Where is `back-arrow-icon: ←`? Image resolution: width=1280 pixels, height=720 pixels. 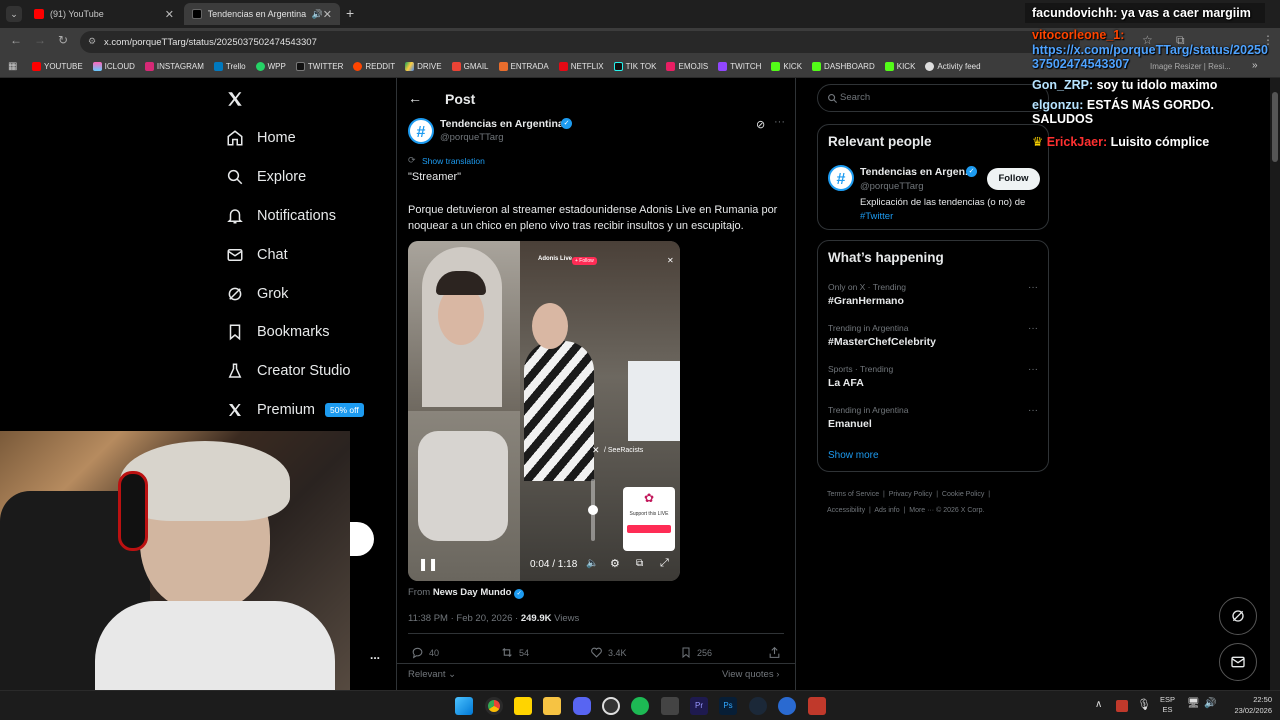
back-arrow-icon: ← is located at coordinates (415, 98).